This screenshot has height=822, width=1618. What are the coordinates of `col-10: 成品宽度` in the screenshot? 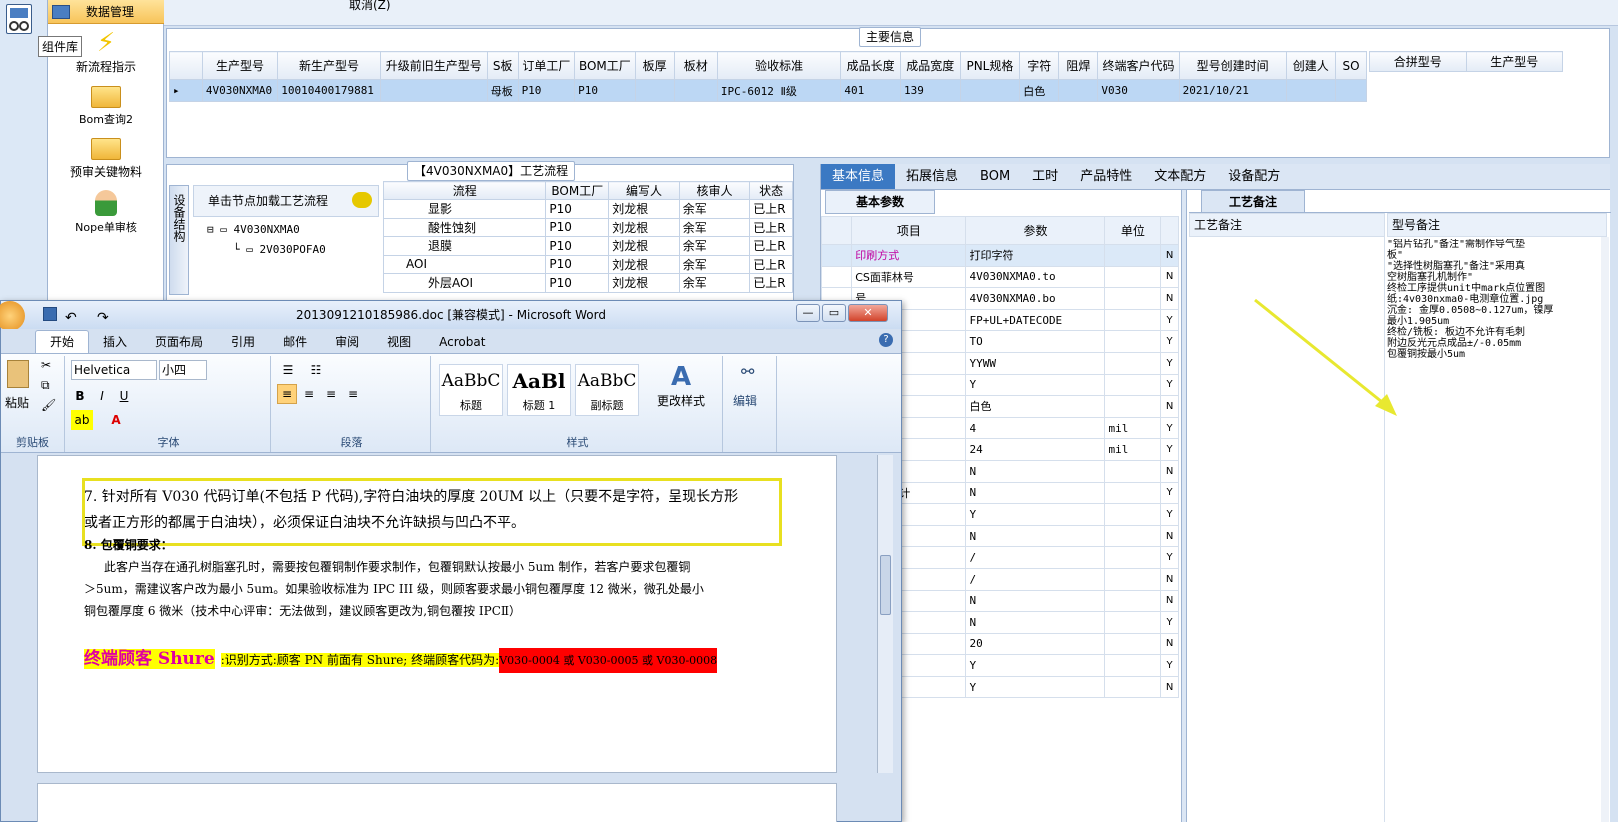 It's located at (930, 65).